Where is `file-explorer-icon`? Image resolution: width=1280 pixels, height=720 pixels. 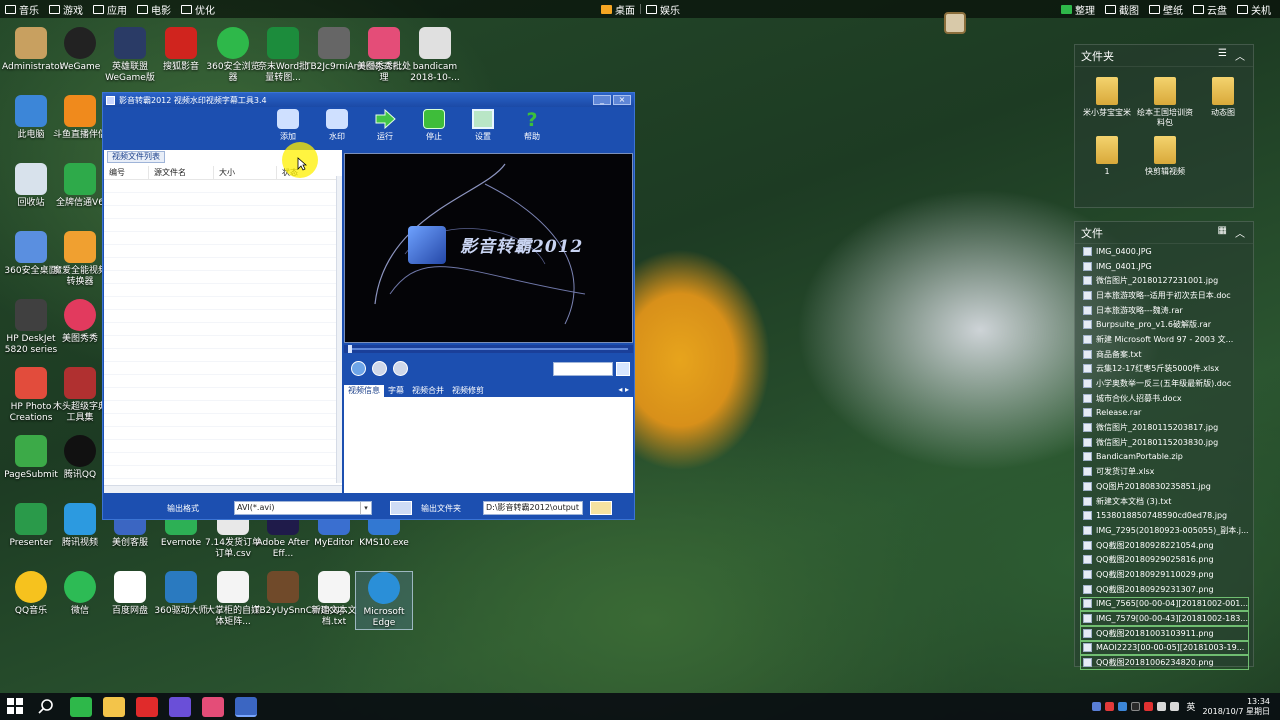
file-explorer-icon is located at coordinates (114, 707).